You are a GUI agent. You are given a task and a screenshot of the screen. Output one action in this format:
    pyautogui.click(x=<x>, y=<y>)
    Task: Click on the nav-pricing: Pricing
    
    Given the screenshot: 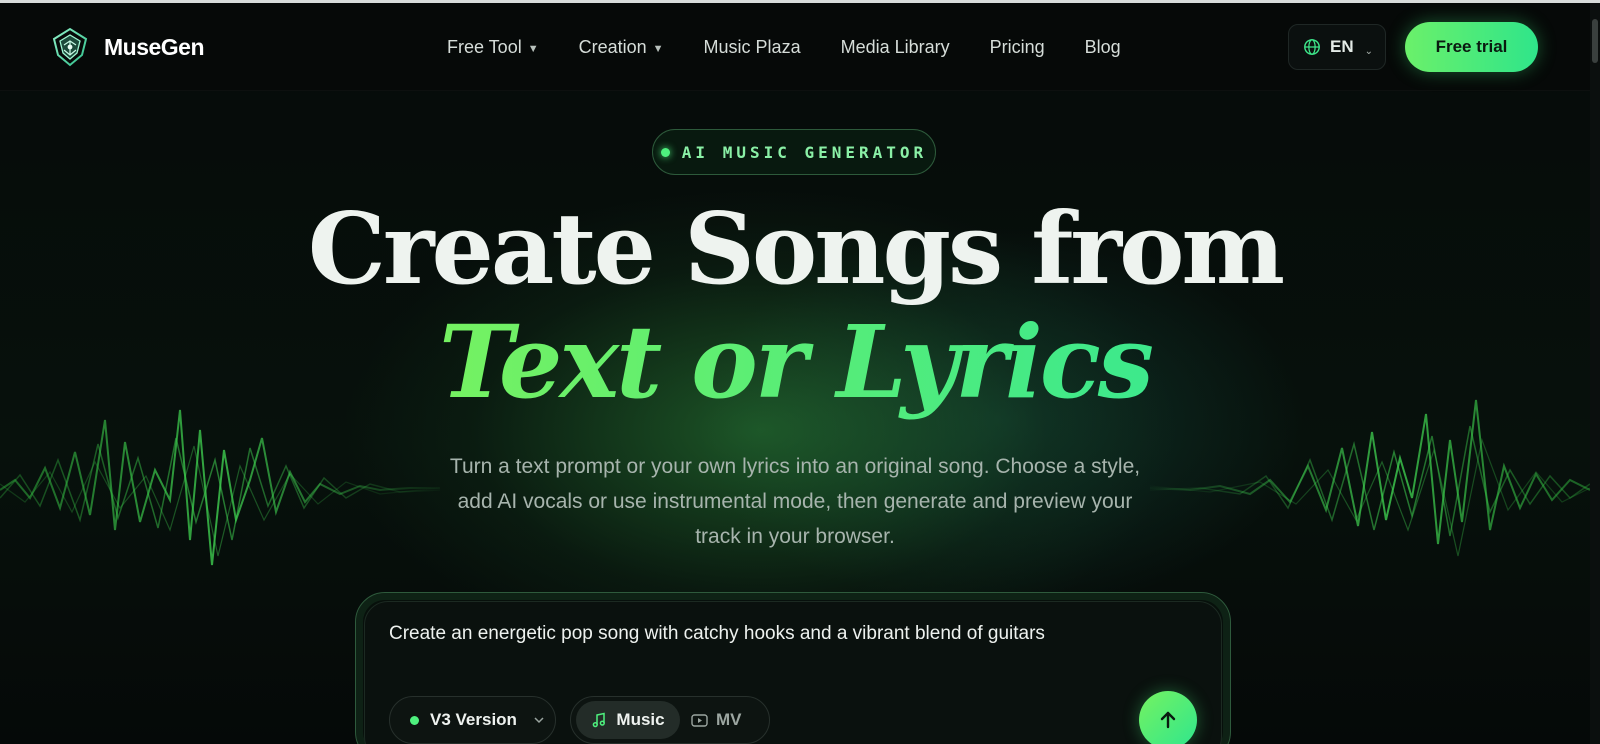 What is the action you would take?
    pyautogui.click(x=1017, y=47)
    